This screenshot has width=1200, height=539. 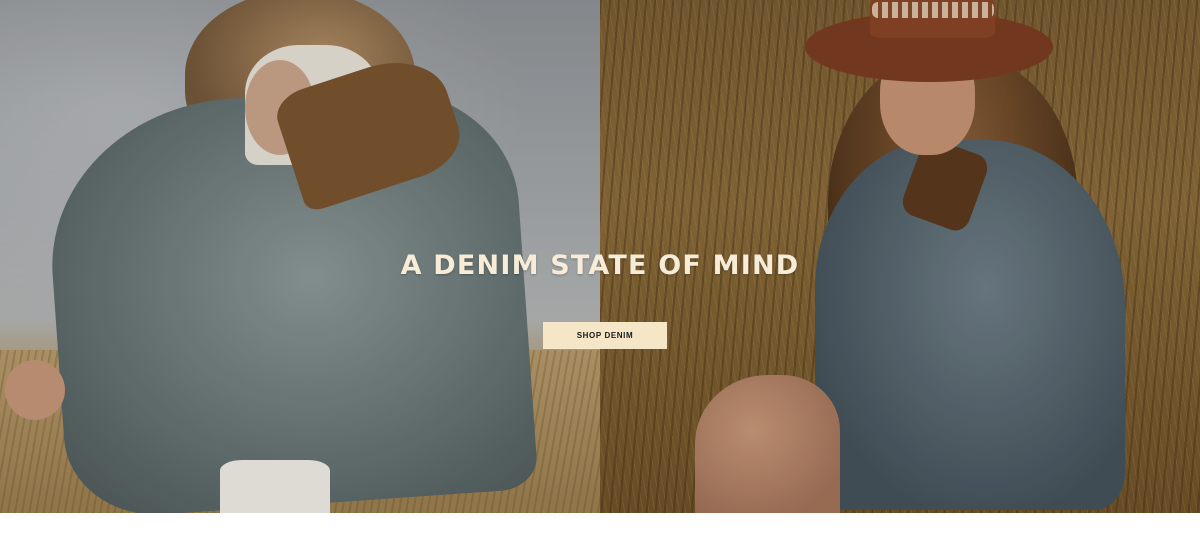 I want to click on shop-denim-button: SHOP DENIM, so click(x=605, y=335).